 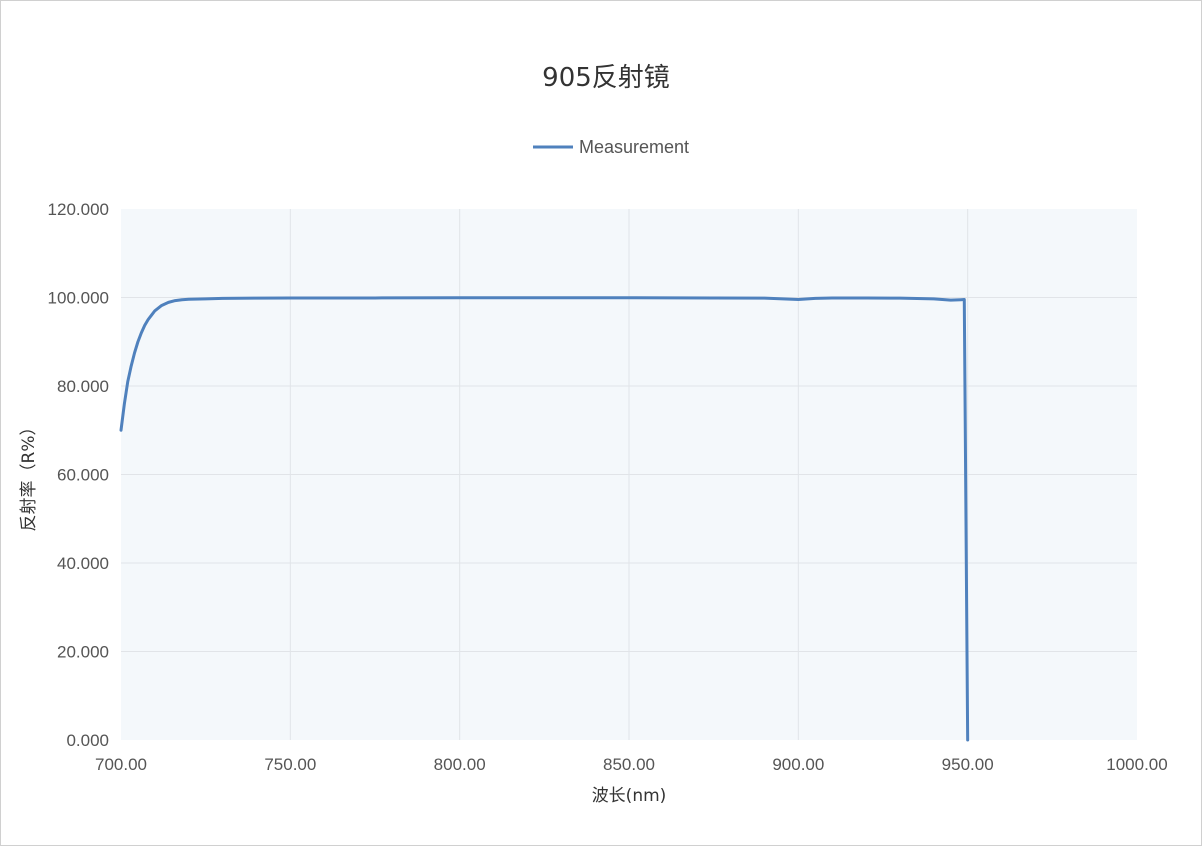 I want to click on legend: Measurement, so click(x=611, y=147).